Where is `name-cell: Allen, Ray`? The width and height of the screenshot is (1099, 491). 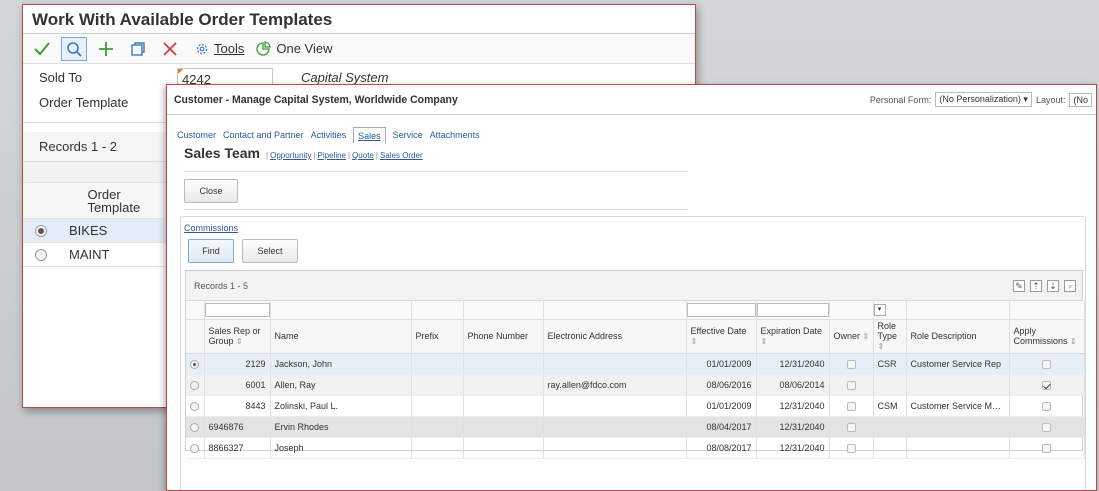
name-cell: Allen, Ray is located at coordinates (341, 385).